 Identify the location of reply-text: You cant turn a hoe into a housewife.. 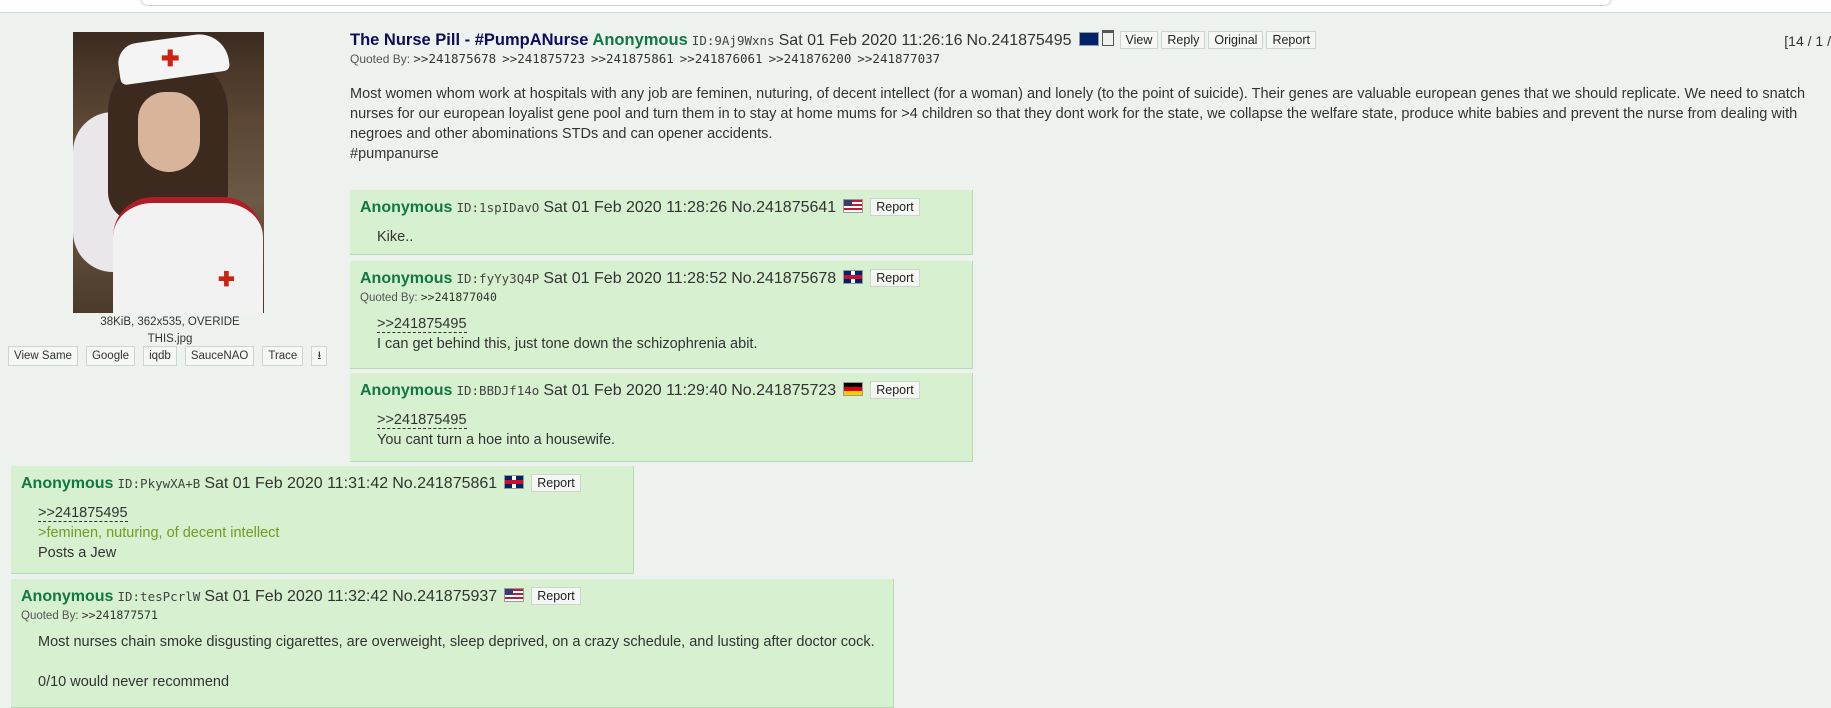
(496, 440).